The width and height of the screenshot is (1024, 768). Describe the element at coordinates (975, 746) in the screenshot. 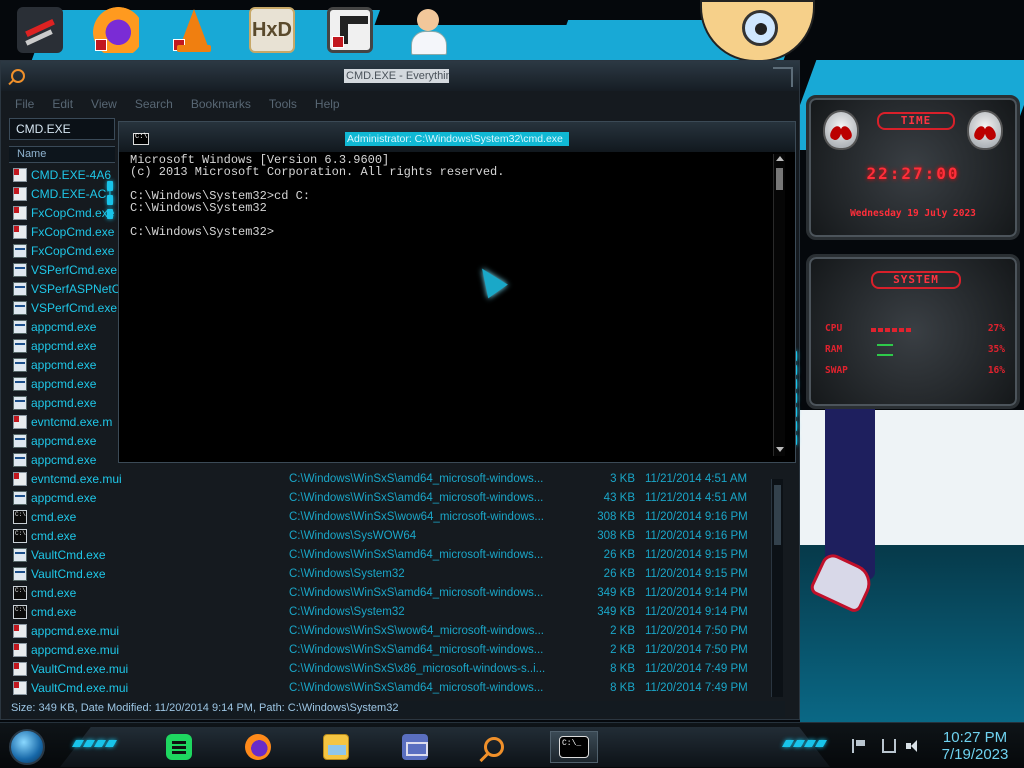

I see `taskbar-clock: 10:27 PM 7/19/2023` at that location.